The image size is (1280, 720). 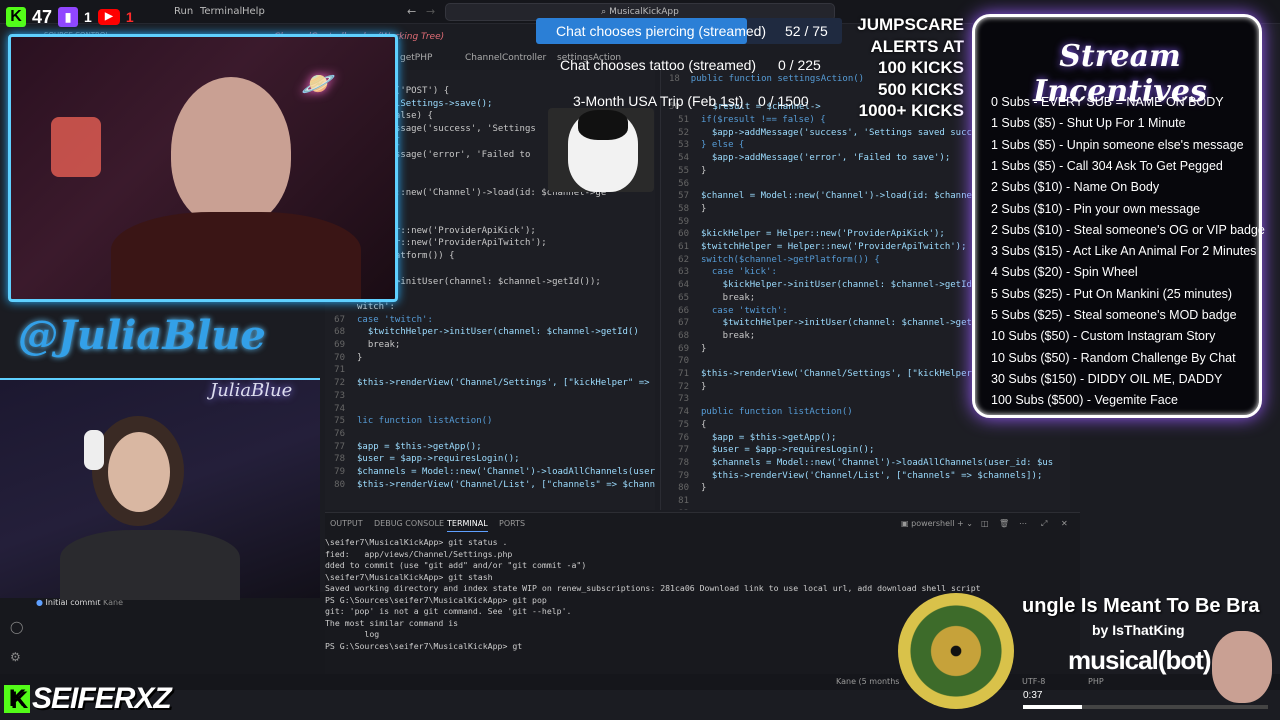 What do you see at coordinates (409, 523) in the screenshot?
I see `tab-debug-console: DEBUG CONSOLE` at bounding box center [409, 523].